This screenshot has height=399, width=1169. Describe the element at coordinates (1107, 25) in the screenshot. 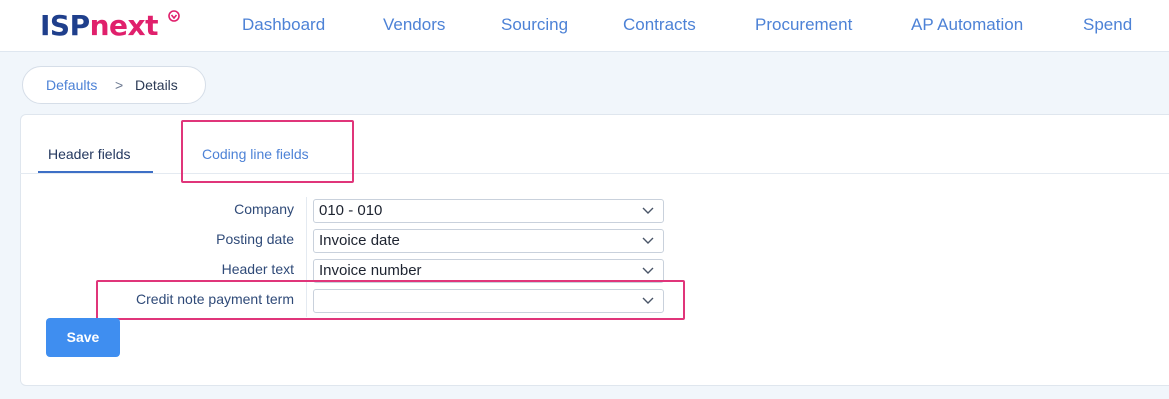

I see `nav-spend: Spend` at that location.